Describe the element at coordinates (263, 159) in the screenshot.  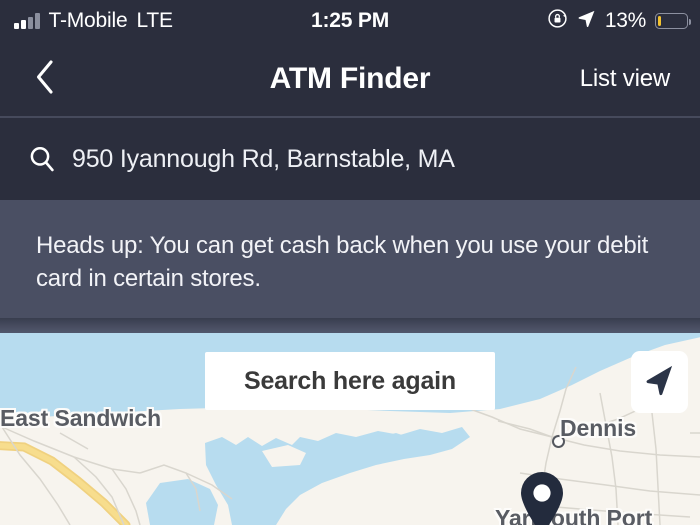
I see `search-input: 950 Iyannough Rd, Barnstable, MA` at that location.